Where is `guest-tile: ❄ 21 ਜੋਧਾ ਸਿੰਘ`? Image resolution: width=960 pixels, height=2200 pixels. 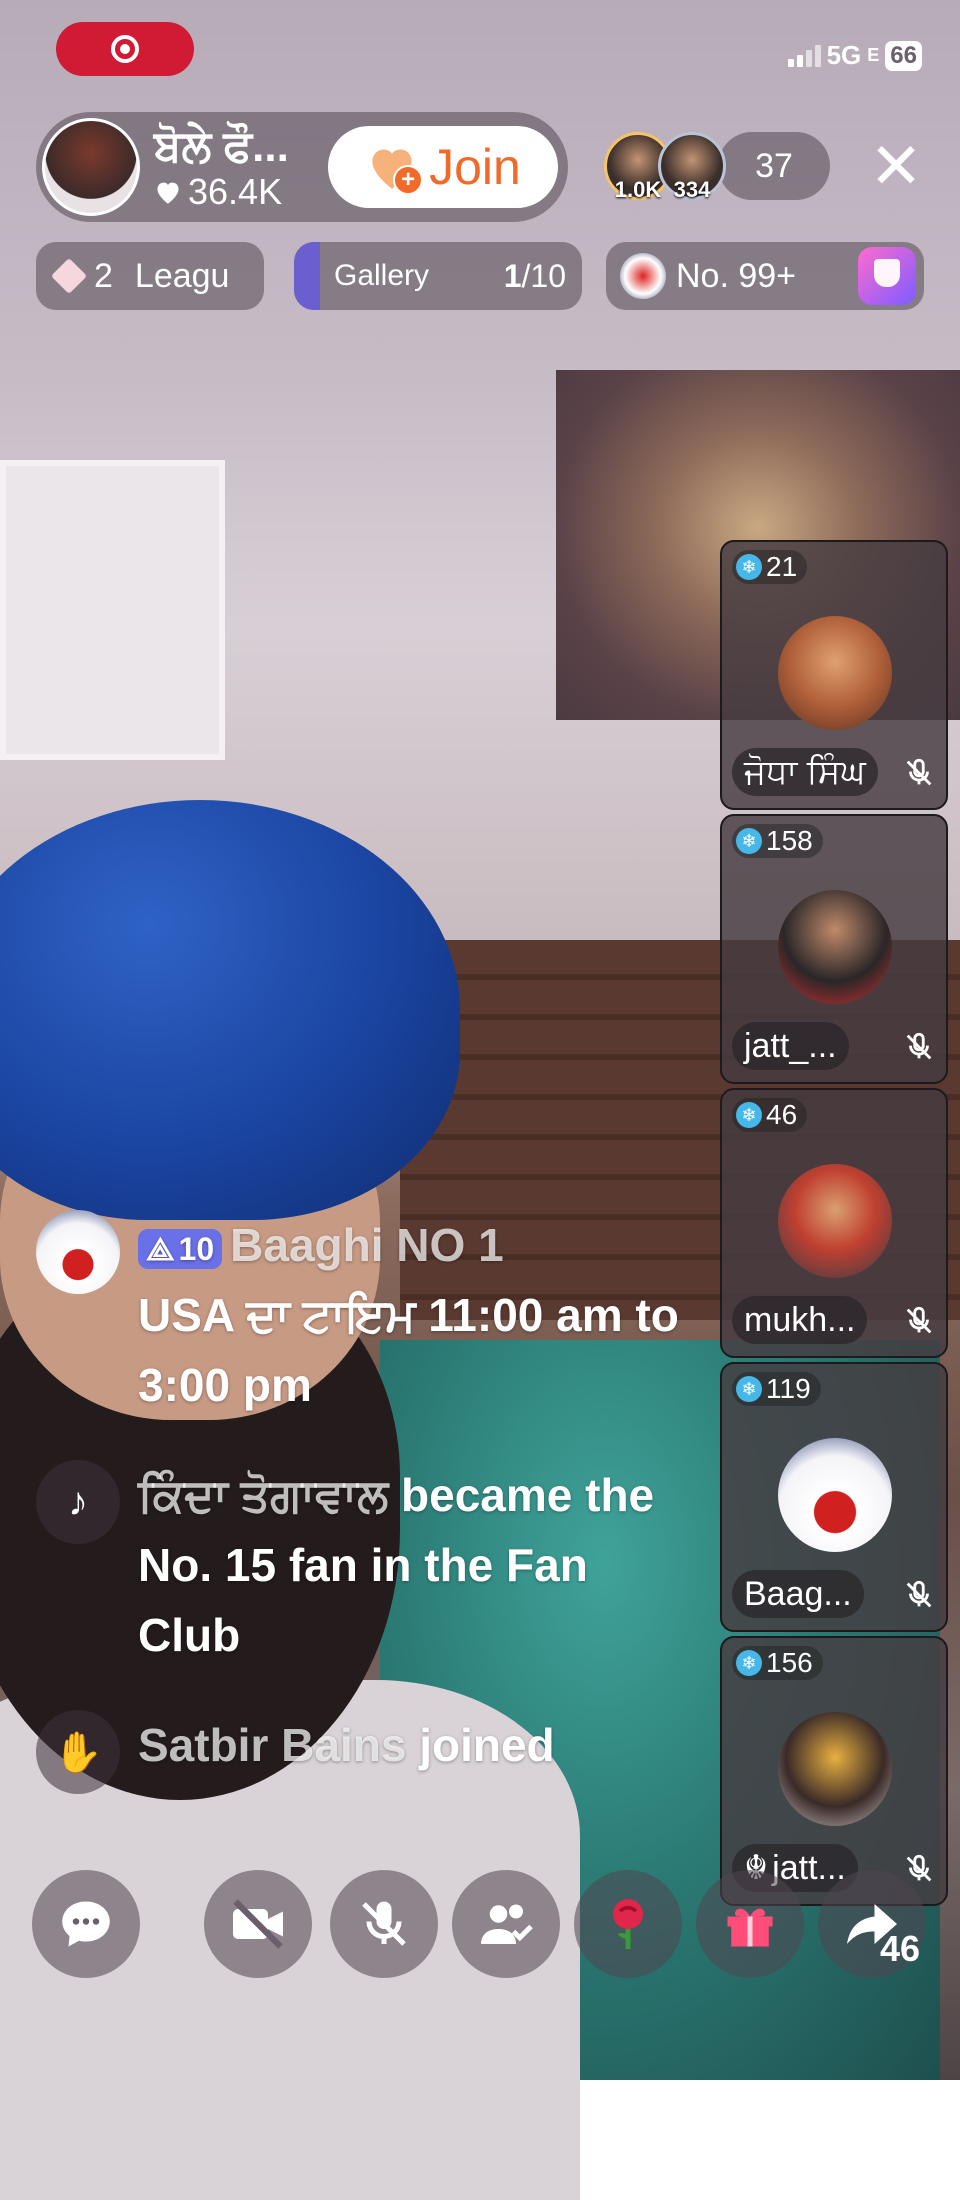 guest-tile: ❄ 21 ਜੋਧਾ ਸਿੰਘ is located at coordinates (834, 675).